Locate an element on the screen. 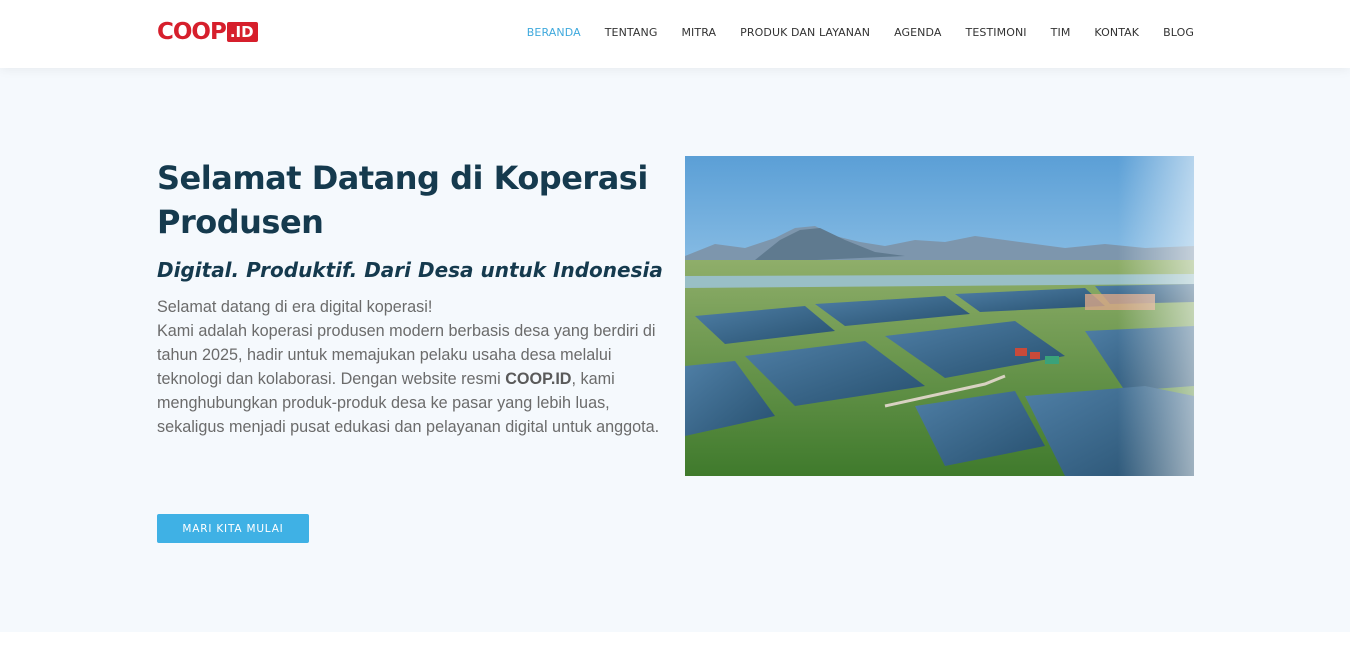 The height and width of the screenshot is (650, 1350). nav-item-kontak: KONTAK is located at coordinates (1116, 32).